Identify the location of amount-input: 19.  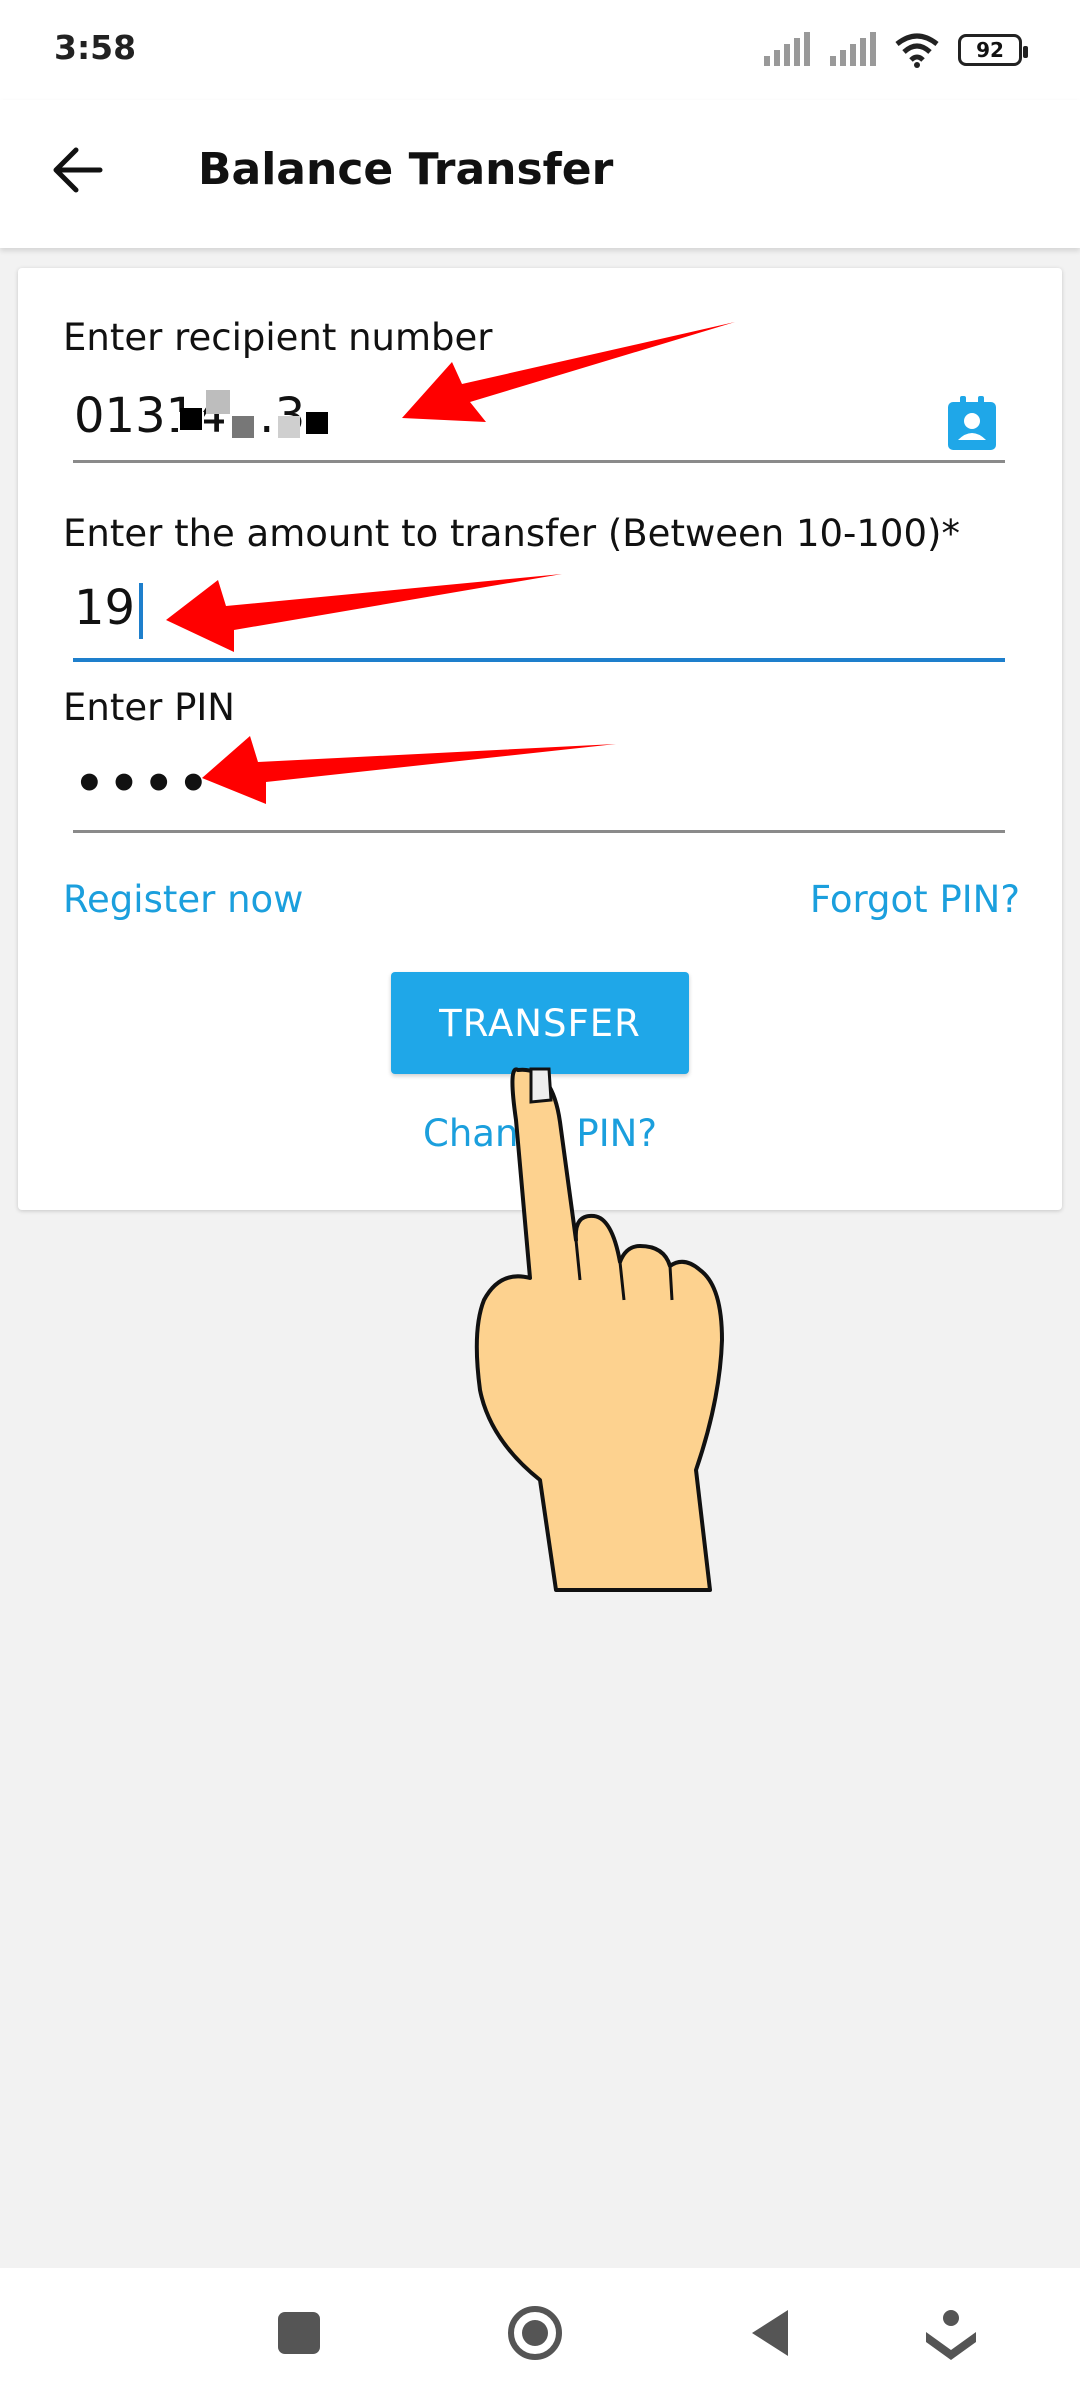
(109, 609).